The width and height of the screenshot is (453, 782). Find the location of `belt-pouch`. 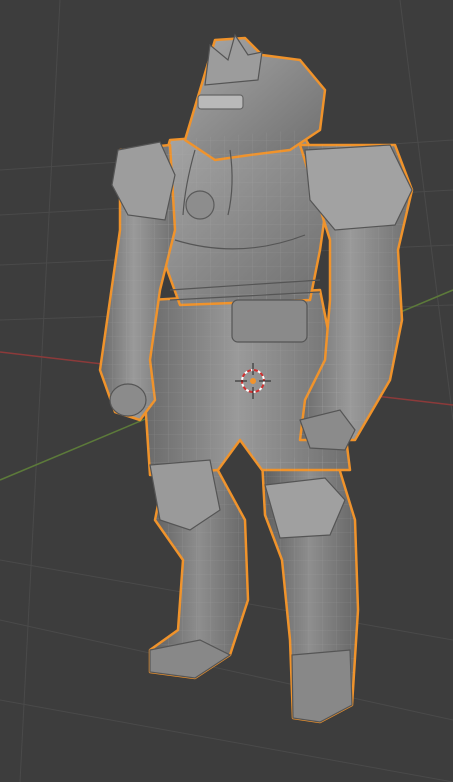

belt-pouch is located at coordinates (269, 321).